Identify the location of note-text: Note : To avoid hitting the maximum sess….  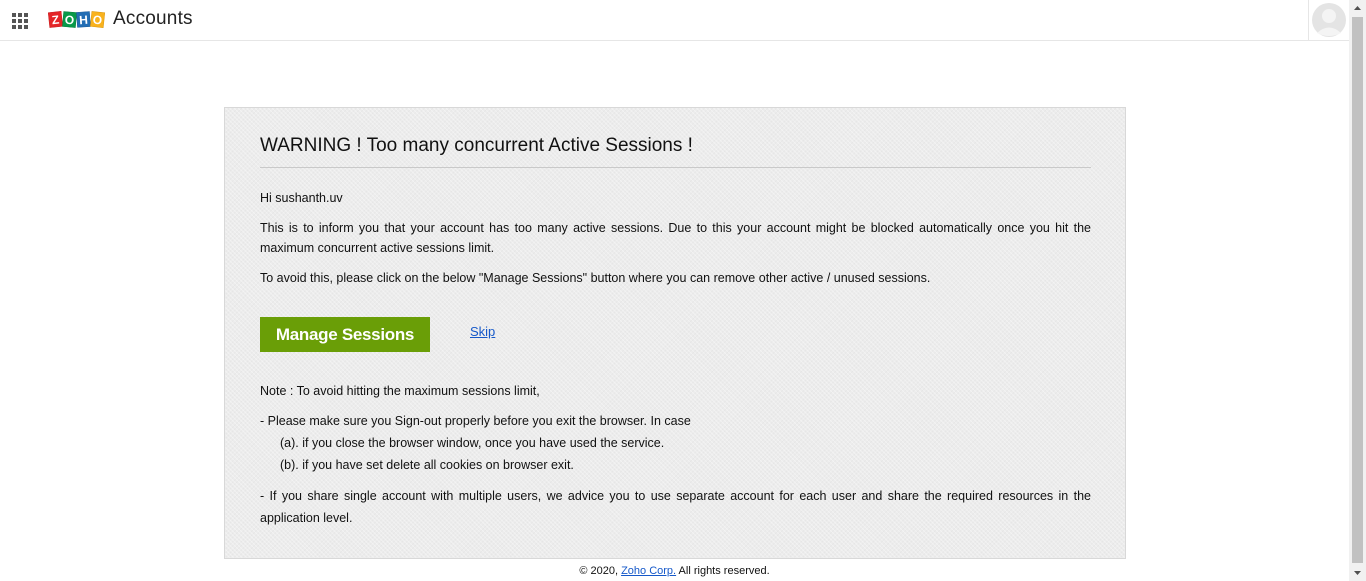
(400, 391).